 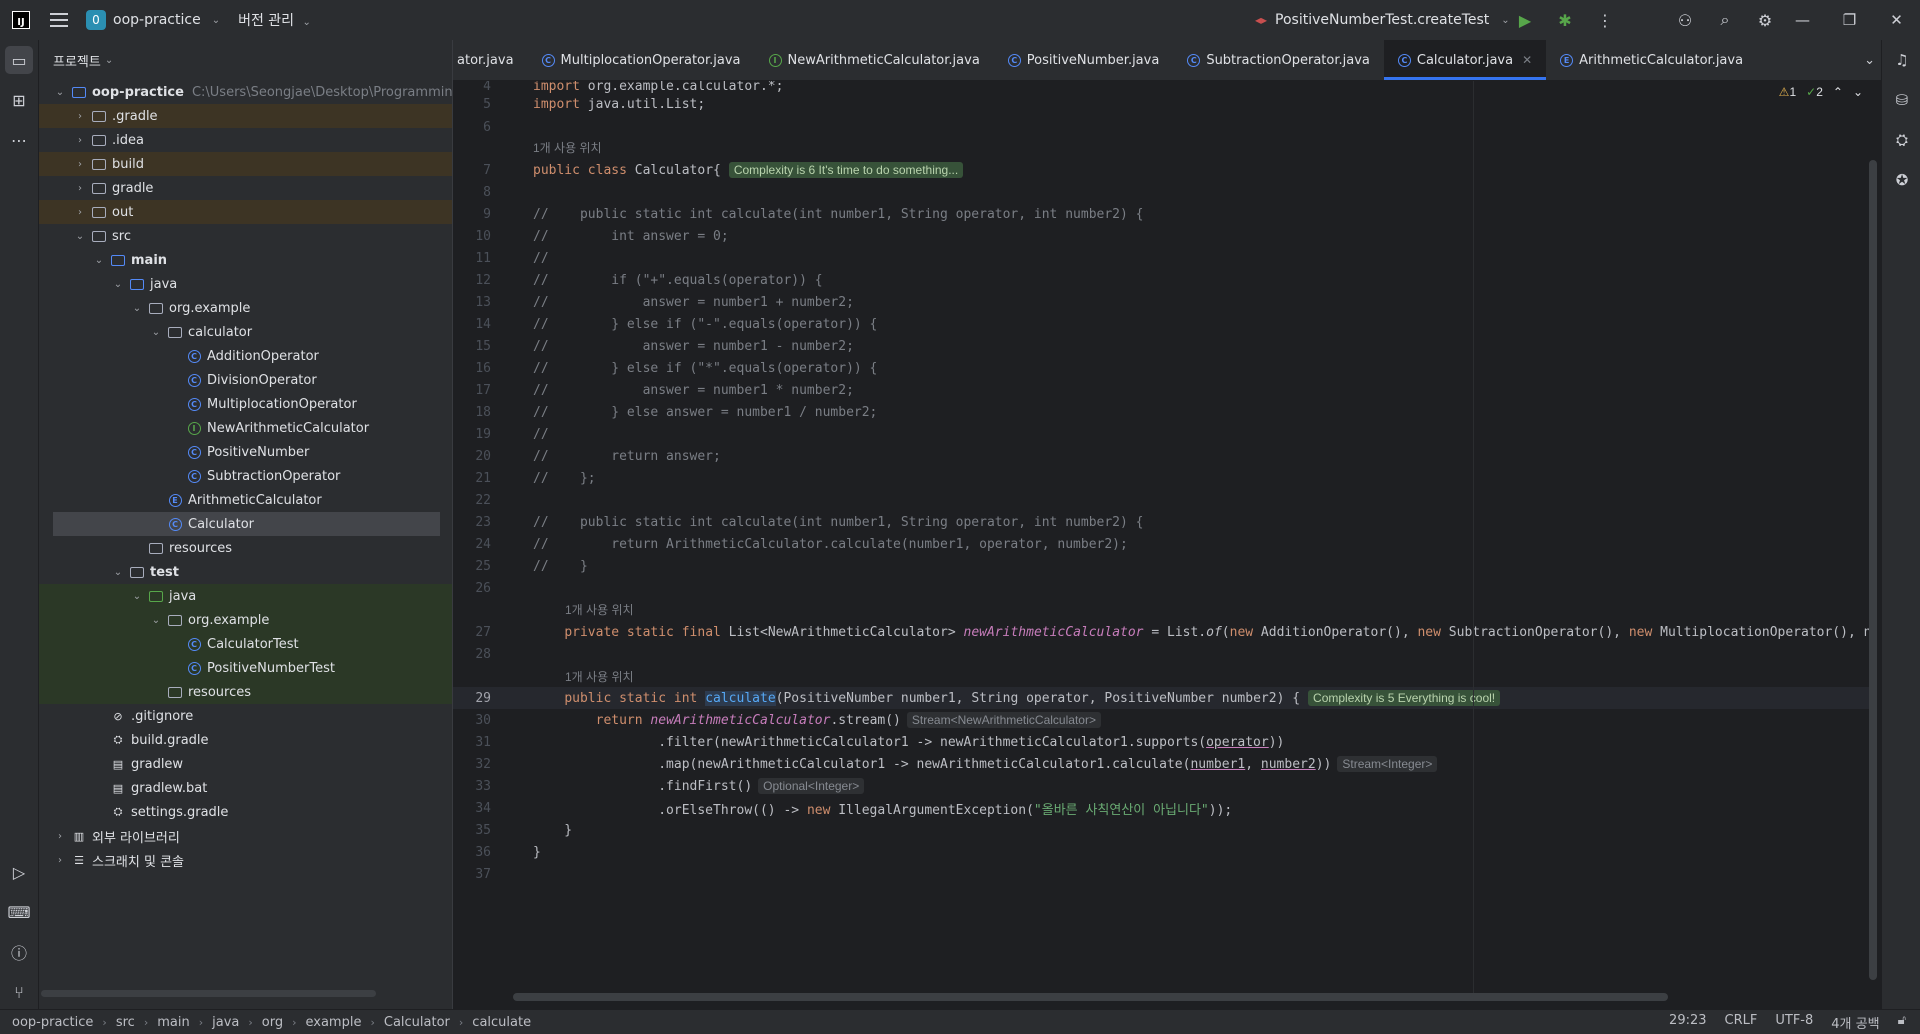 I want to click on tree-item: › ▥ 외부 라이브러리, so click(x=245, y=836).